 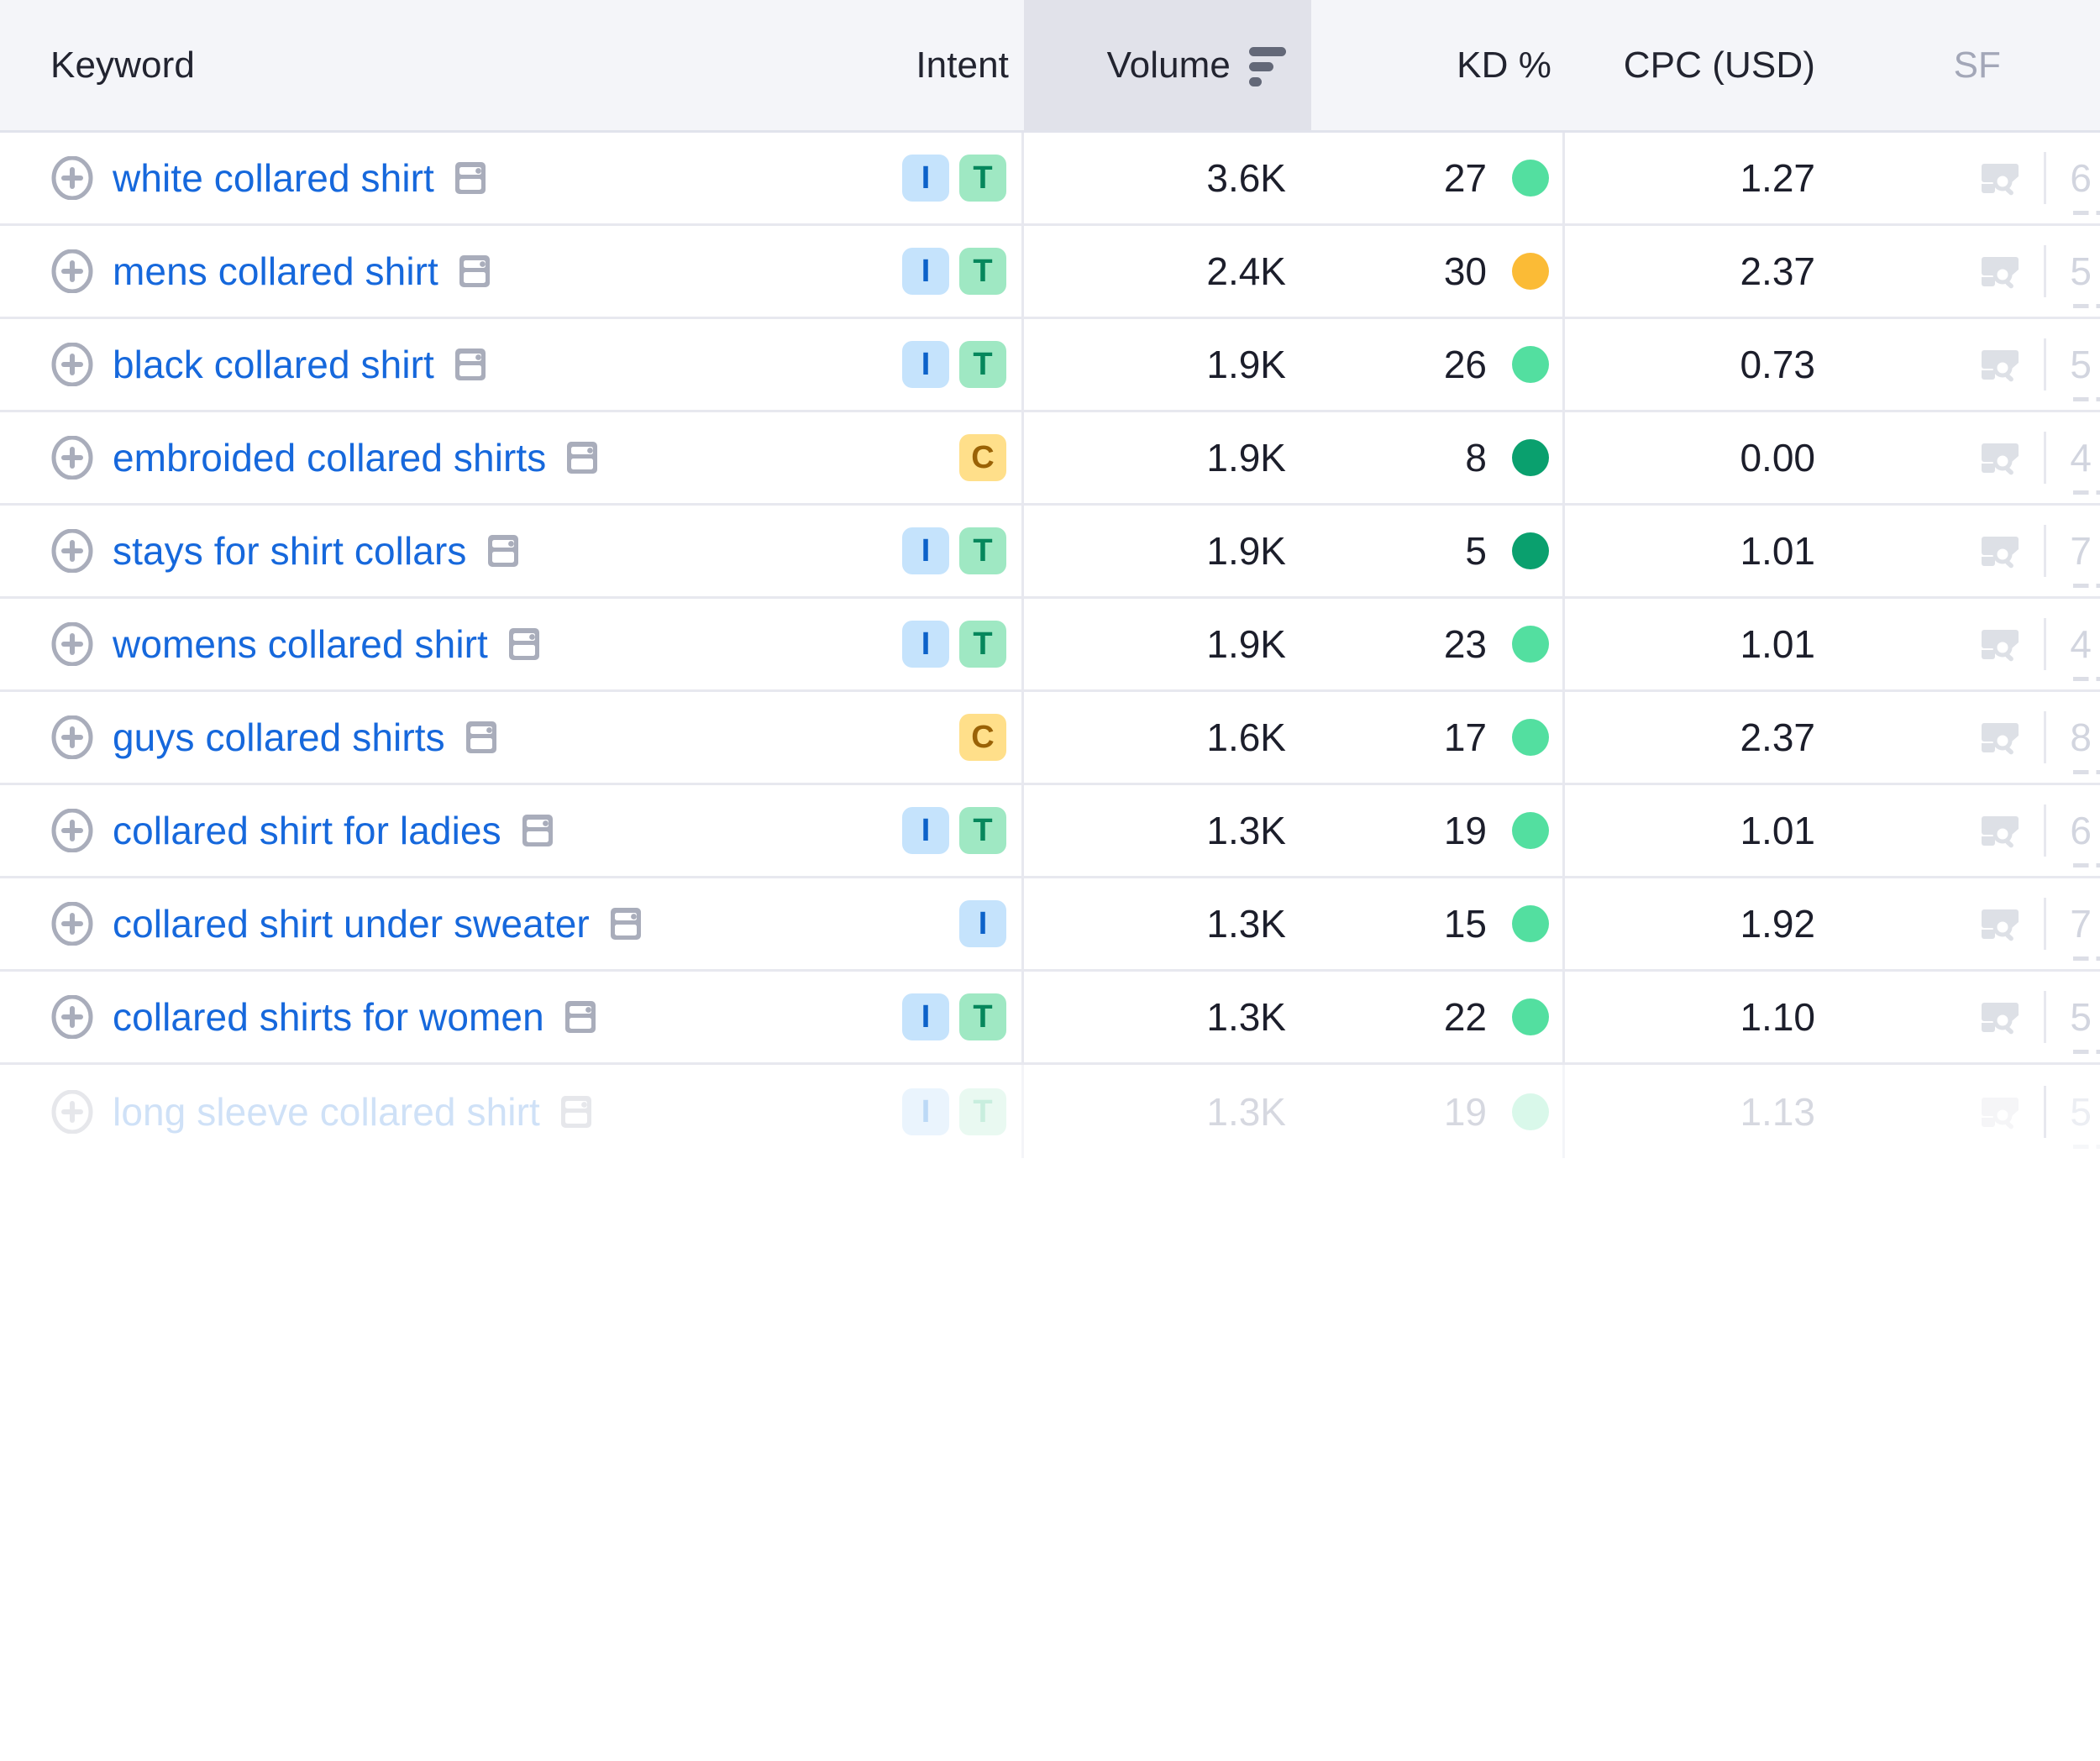 What do you see at coordinates (273, 178) in the screenshot?
I see `keyword-link: white collared shirt` at bounding box center [273, 178].